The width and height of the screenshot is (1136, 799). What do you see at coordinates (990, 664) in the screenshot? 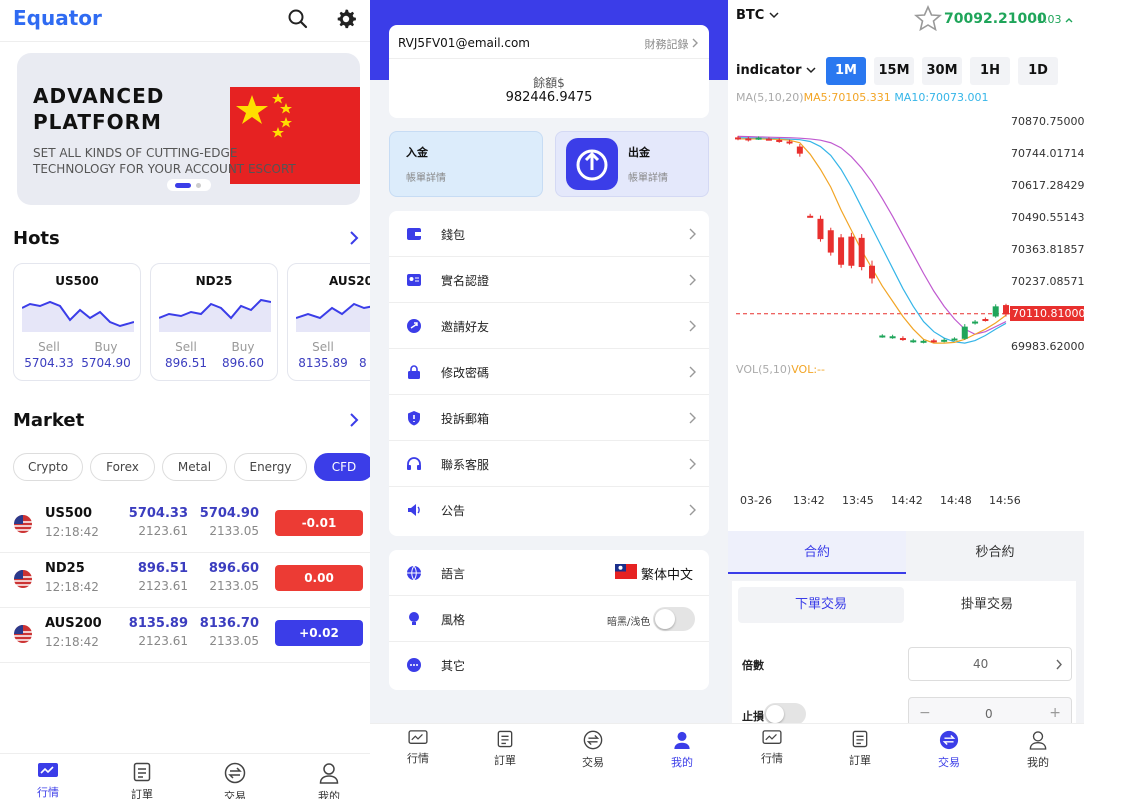
I see `multiplier-select: 40` at bounding box center [990, 664].